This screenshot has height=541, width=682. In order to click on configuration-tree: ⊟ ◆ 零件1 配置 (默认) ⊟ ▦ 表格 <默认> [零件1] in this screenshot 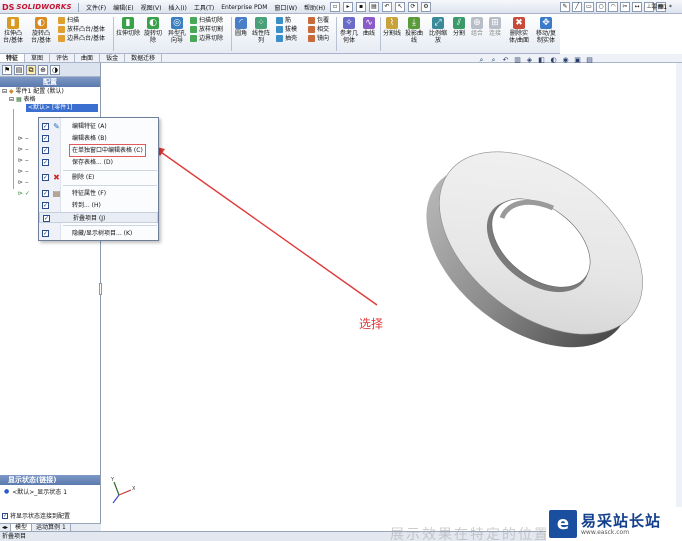, I will do `click(50, 100)`.